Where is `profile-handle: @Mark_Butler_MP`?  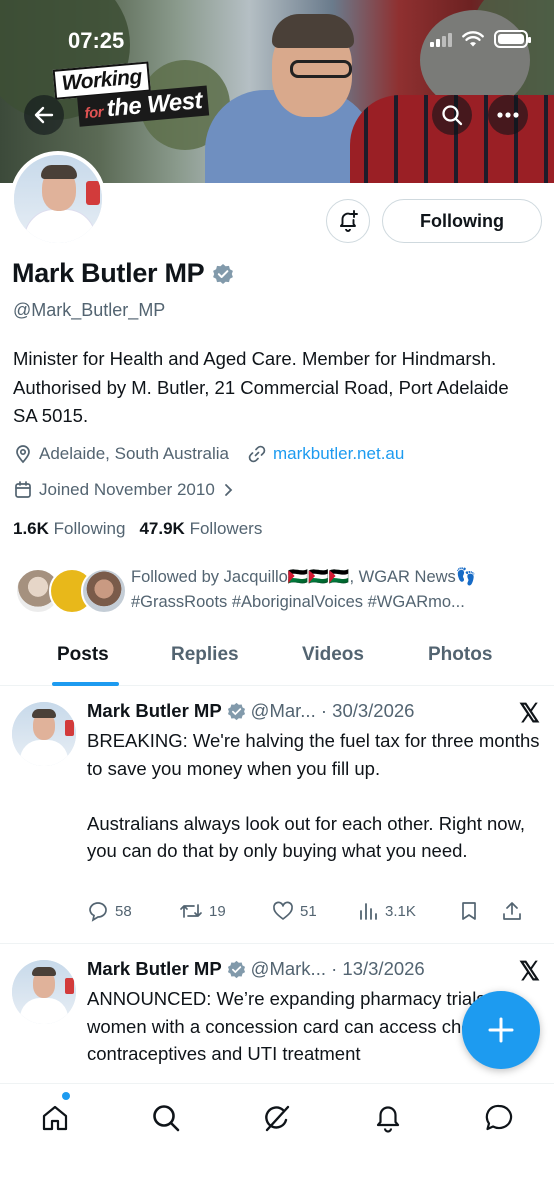
profile-handle: @Mark_Butler_MP is located at coordinates (89, 310).